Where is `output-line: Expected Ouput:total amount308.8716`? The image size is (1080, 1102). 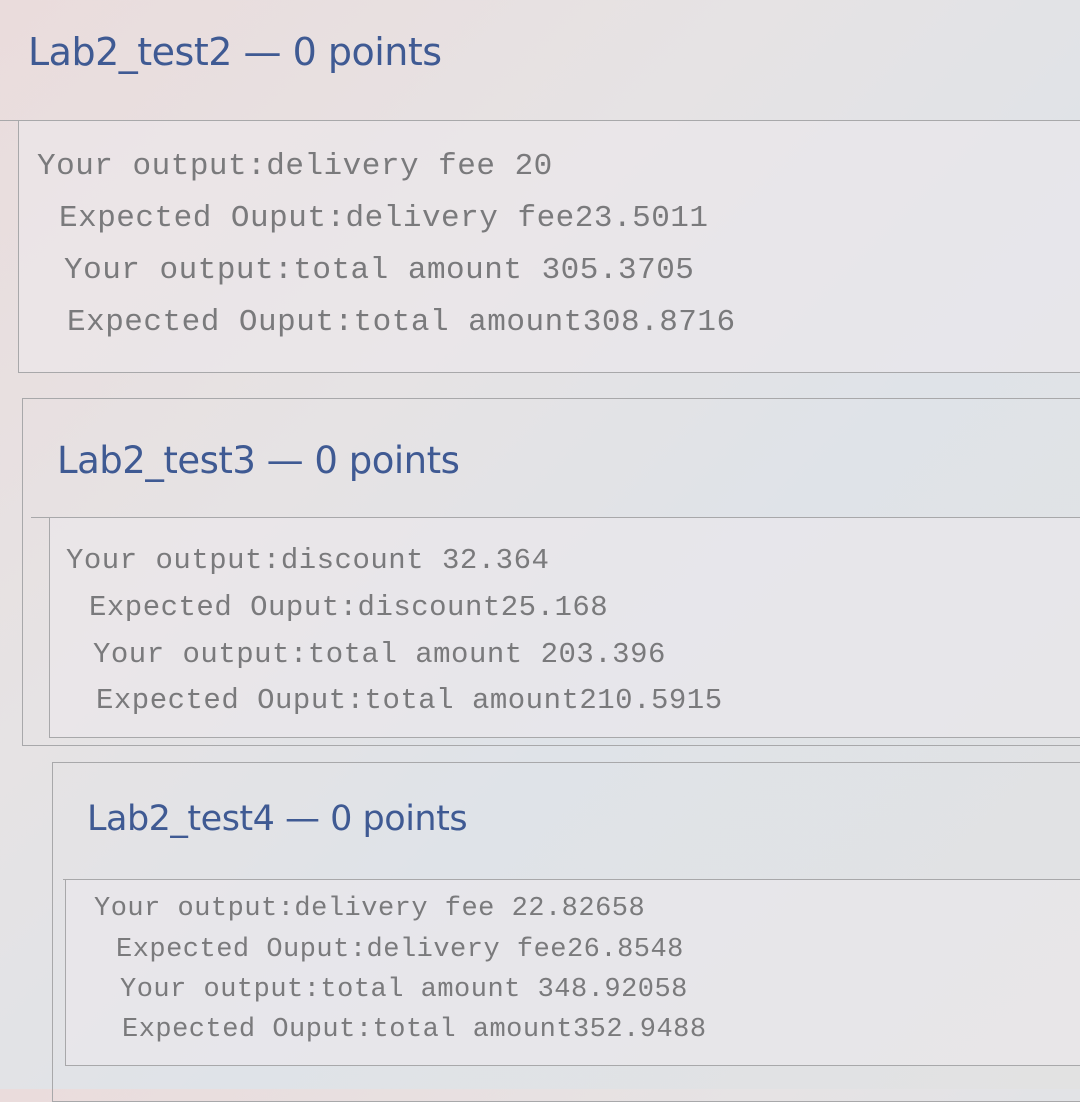
output-line: Expected Ouput:total amount308.8716 is located at coordinates (401, 322).